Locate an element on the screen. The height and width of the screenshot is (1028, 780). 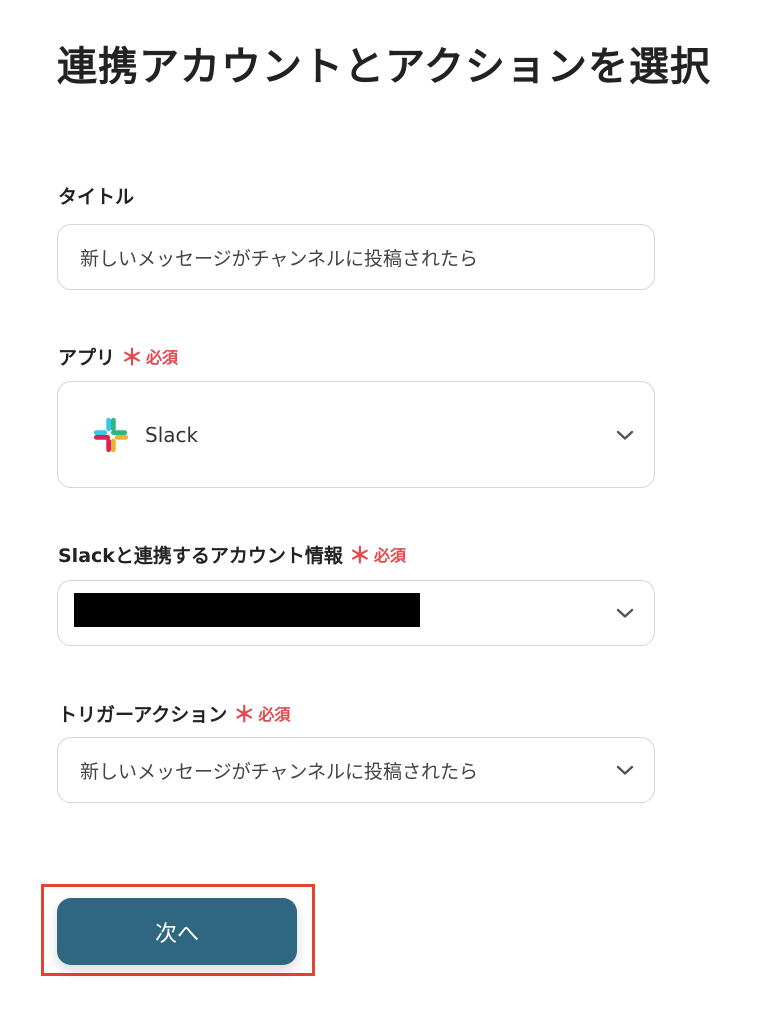
app-select: Slack is located at coordinates (356, 434).